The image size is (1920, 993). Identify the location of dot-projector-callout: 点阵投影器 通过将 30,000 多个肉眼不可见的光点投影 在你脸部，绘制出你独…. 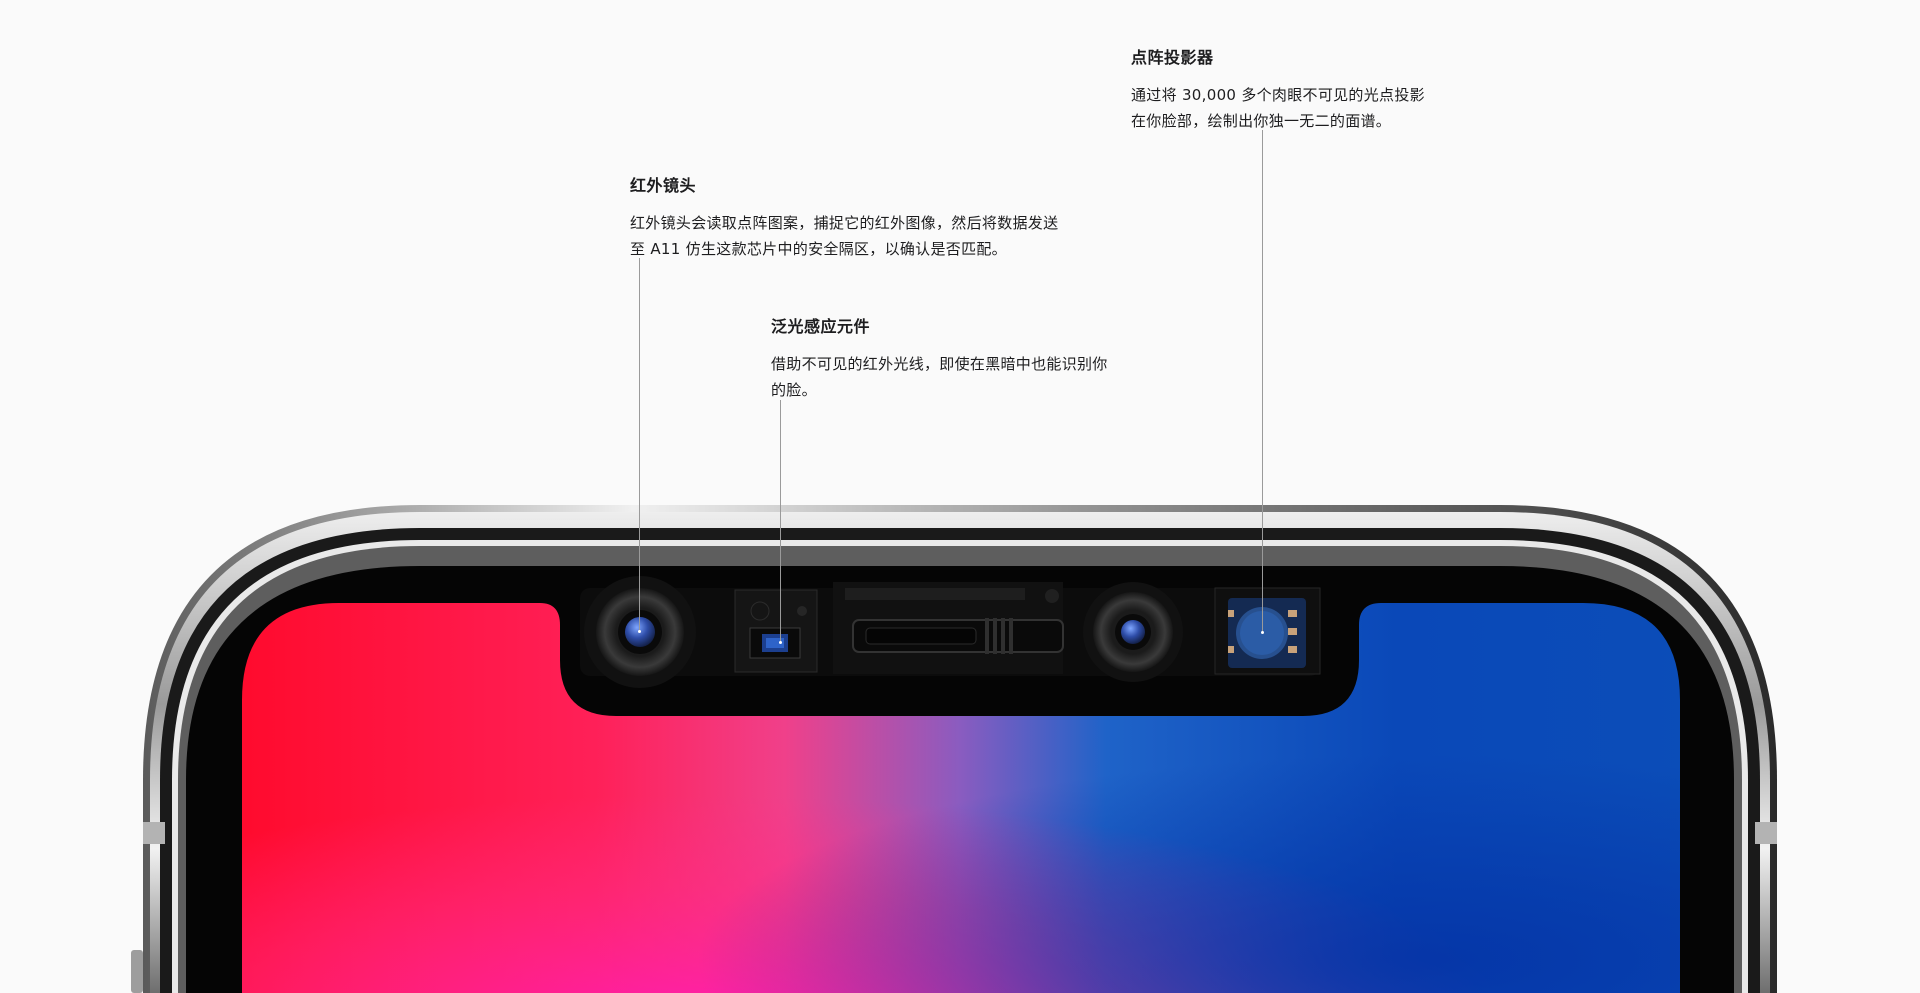
(1341, 89).